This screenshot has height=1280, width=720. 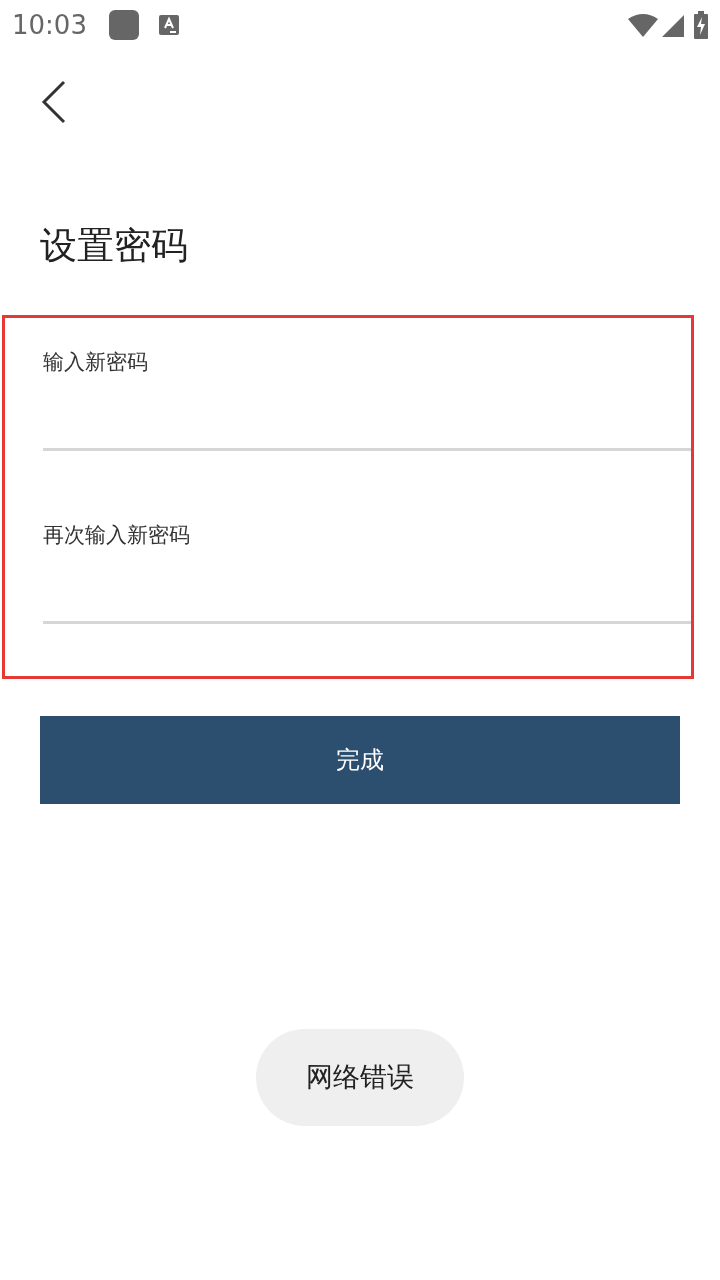 What do you see at coordinates (53, 102) in the screenshot?
I see `back-icon` at bounding box center [53, 102].